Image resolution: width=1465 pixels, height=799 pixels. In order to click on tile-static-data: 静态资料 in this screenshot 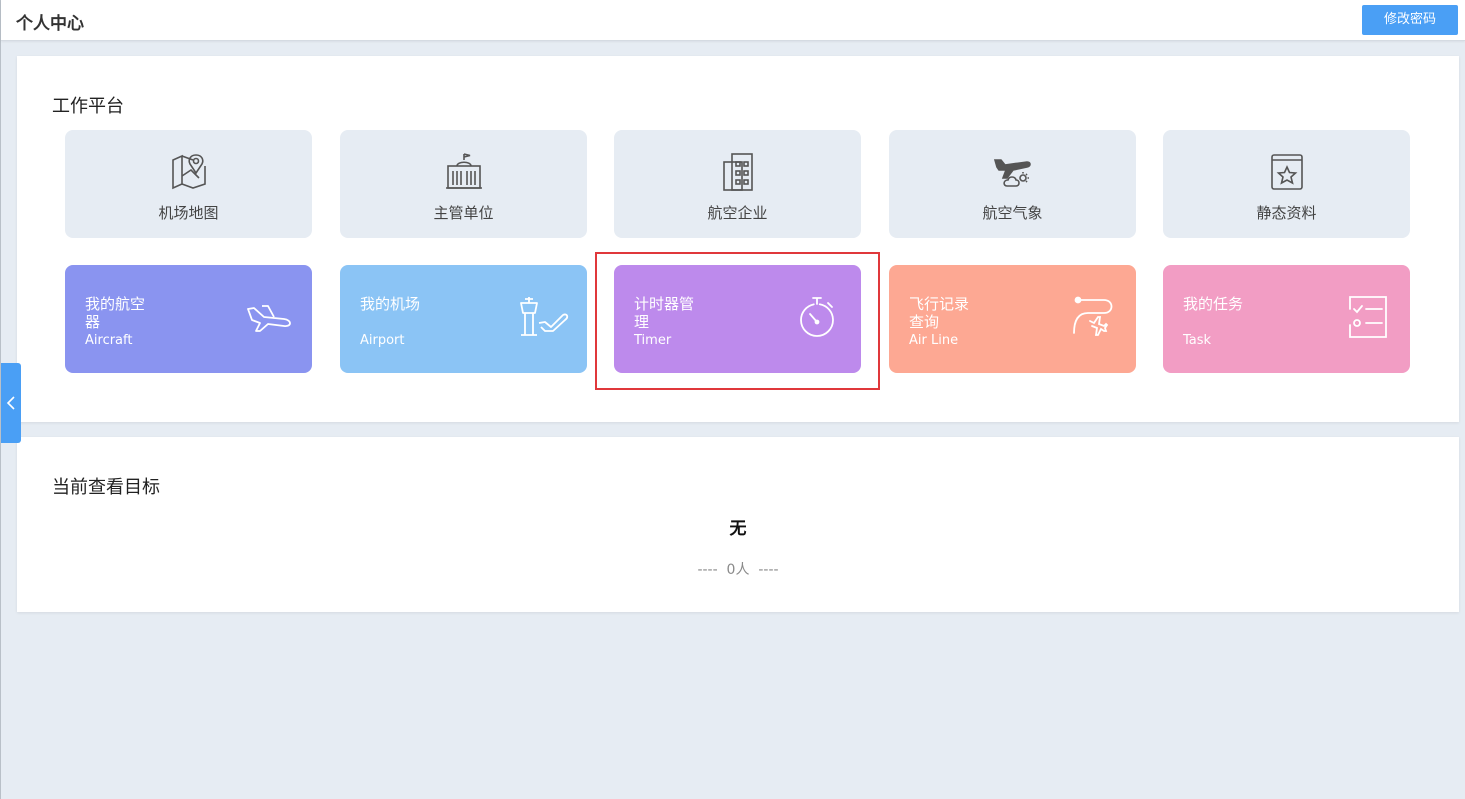, I will do `click(1286, 184)`.